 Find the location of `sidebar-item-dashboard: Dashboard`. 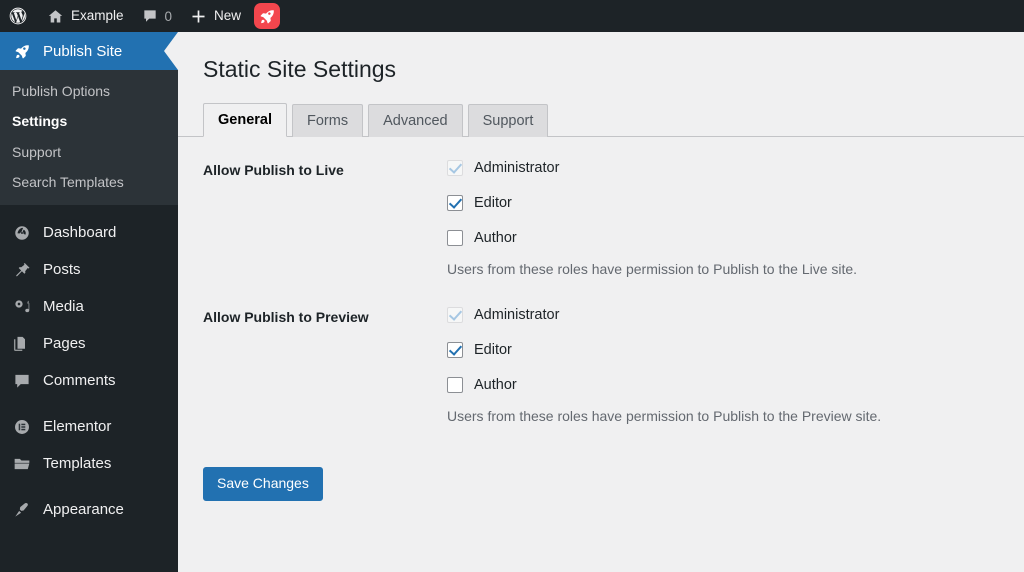

sidebar-item-dashboard: Dashboard is located at coordinates (89, 232).